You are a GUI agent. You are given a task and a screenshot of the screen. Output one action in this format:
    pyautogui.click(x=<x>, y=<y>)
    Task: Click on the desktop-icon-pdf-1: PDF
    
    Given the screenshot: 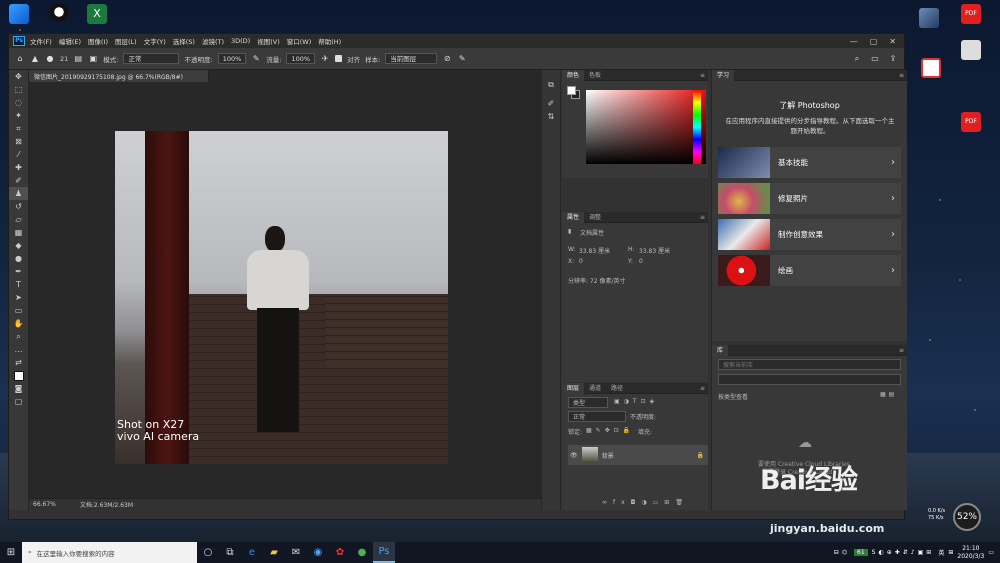 What is the action you would take?
    pyautogui.click(x=971, y=14)
    